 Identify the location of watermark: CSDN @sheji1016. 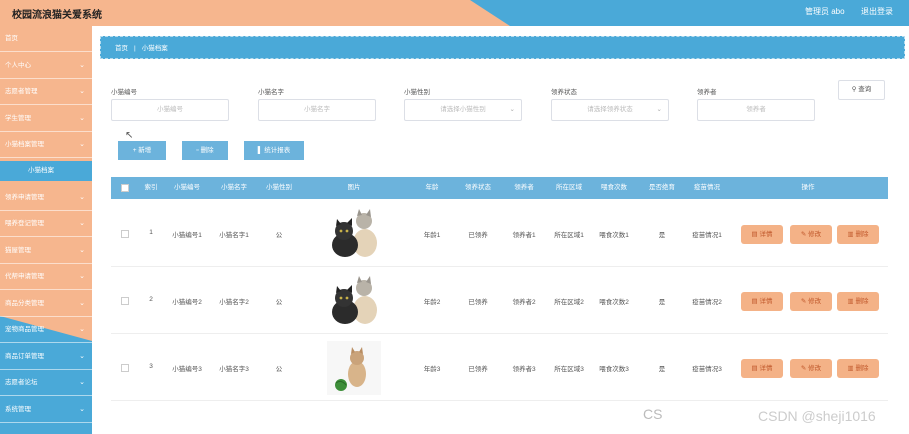
(817, 416).